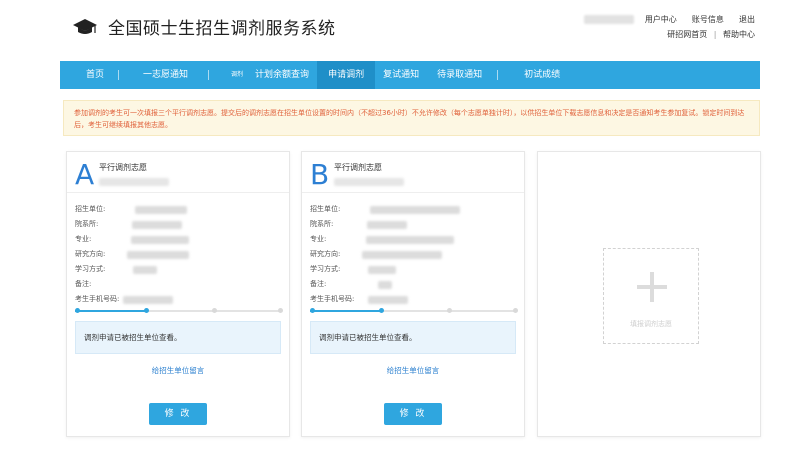  Describe the element at coordinates (222, 29) in the screenshot. I see `site-title: 全国硕士生招生调剂服务系统` at that location.